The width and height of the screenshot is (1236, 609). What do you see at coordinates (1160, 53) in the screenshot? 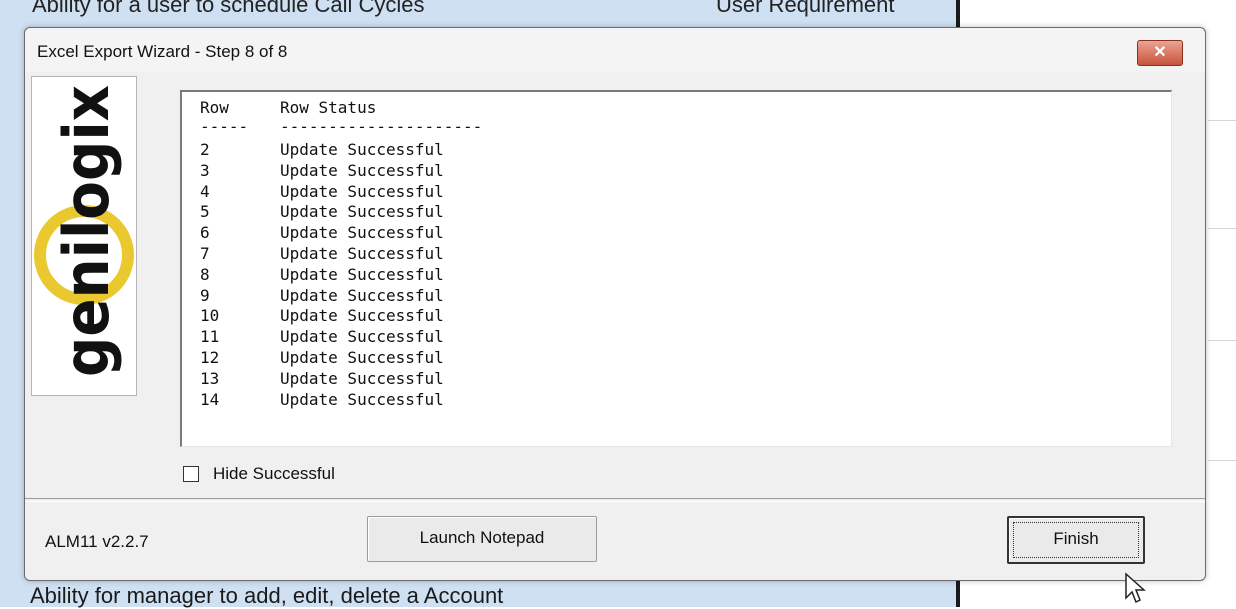
I see `close-button: ✕` at bounding box center [1160, 53].